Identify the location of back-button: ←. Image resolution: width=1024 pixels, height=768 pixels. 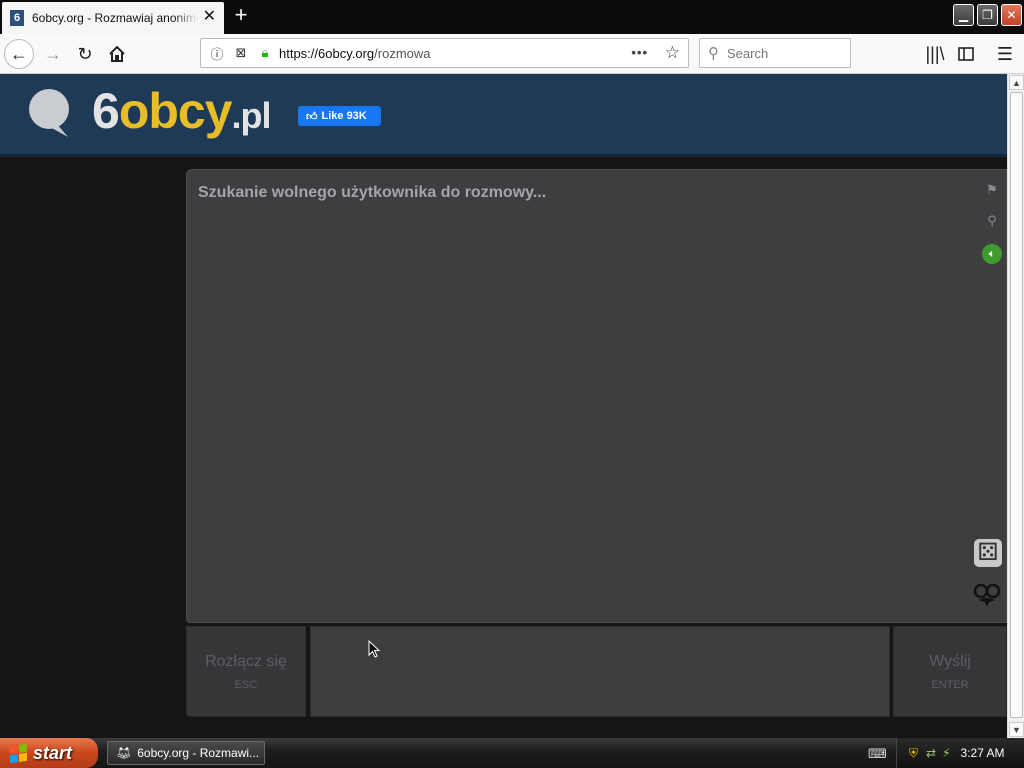
(19, 54).